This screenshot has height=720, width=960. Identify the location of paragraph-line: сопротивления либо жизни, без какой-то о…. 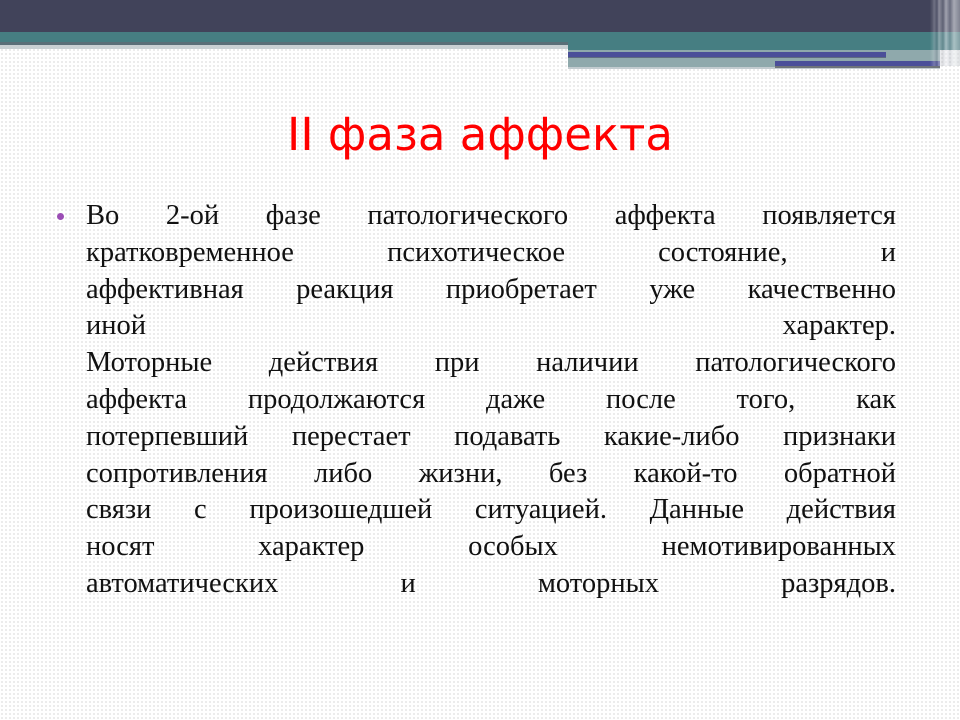
(491, 473).